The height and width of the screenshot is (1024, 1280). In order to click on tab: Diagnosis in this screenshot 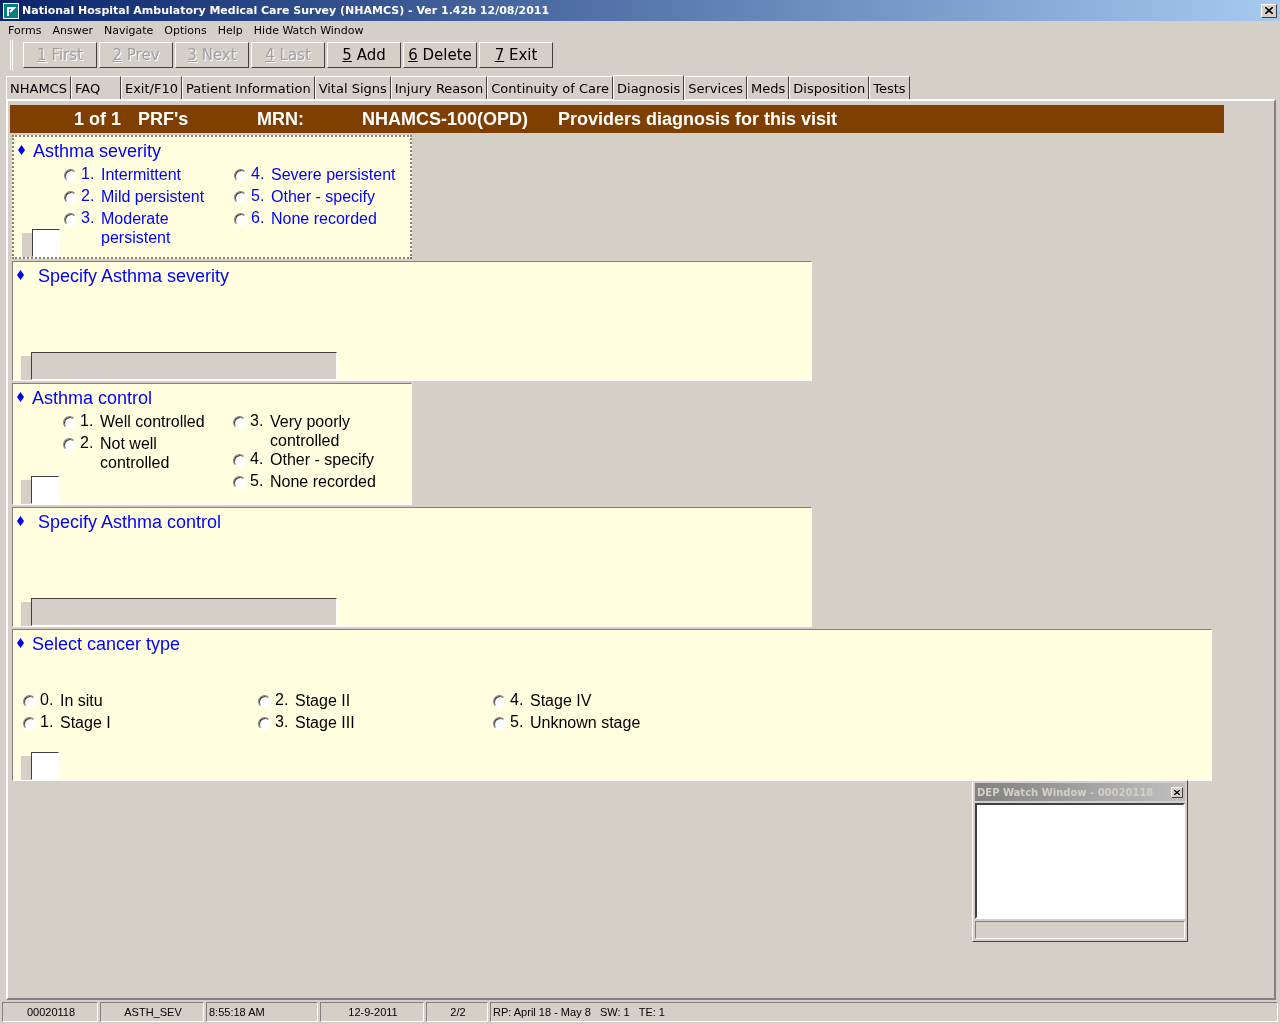, I will do `click(649, 87)`.